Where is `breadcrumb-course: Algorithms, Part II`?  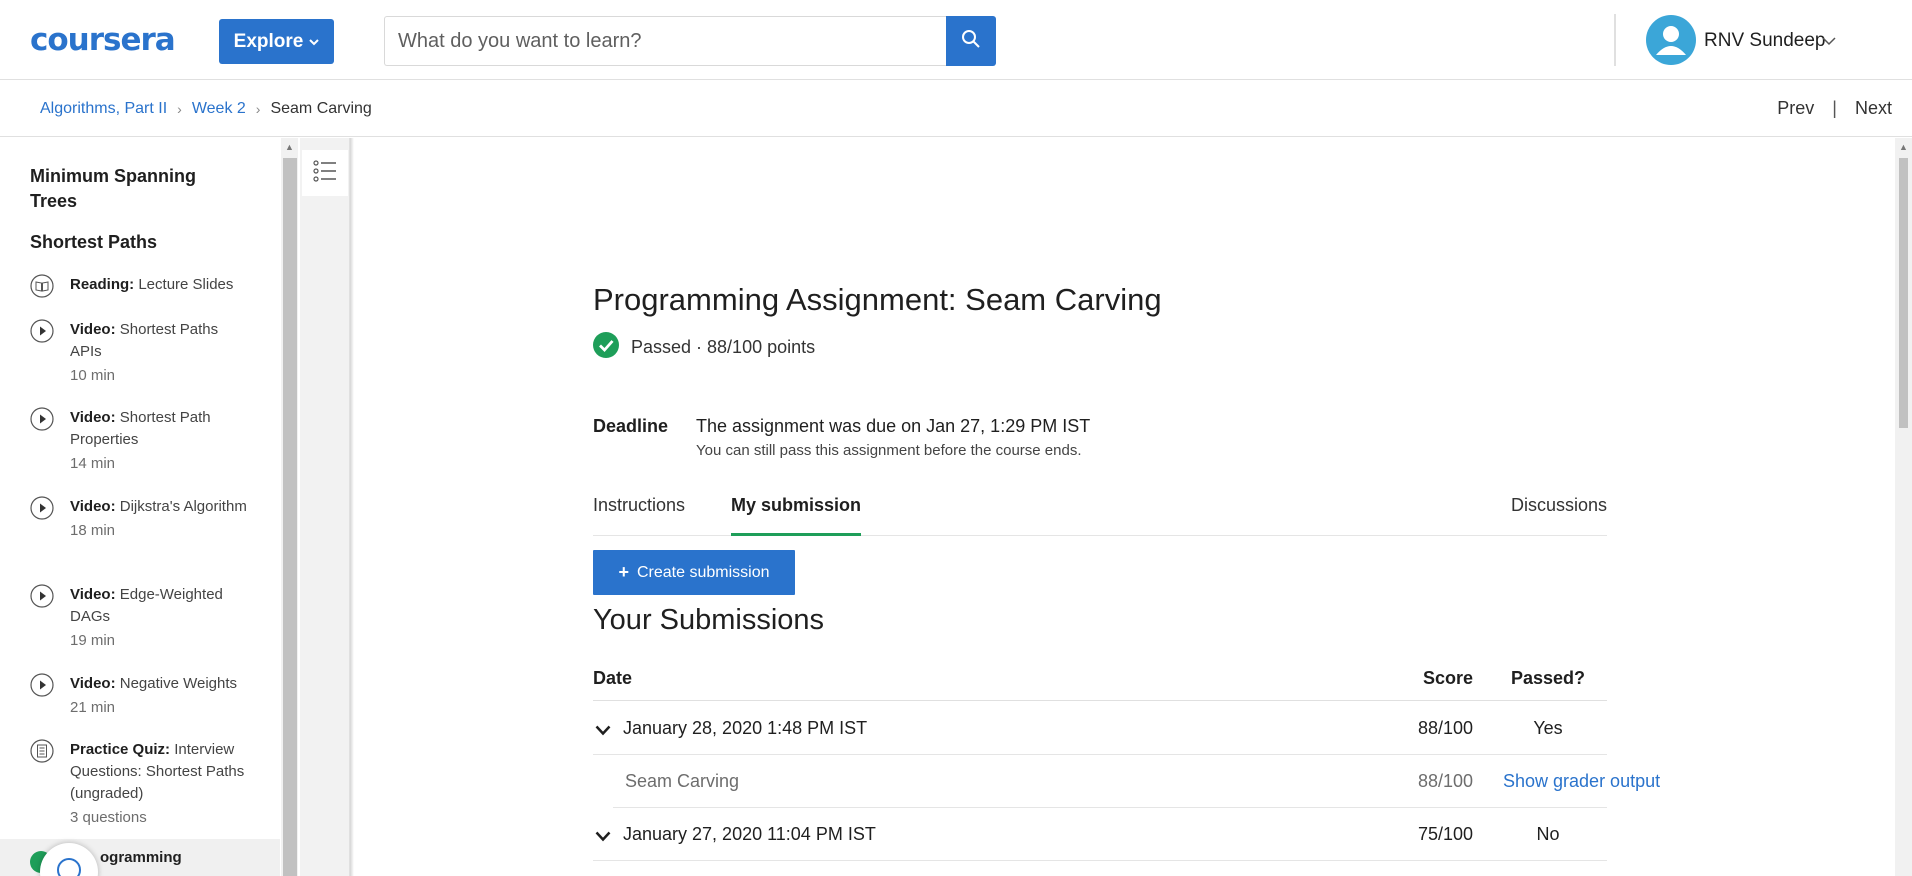 breadcrumb-course: Algorithms, Part II is located at coordinates (103, 109).